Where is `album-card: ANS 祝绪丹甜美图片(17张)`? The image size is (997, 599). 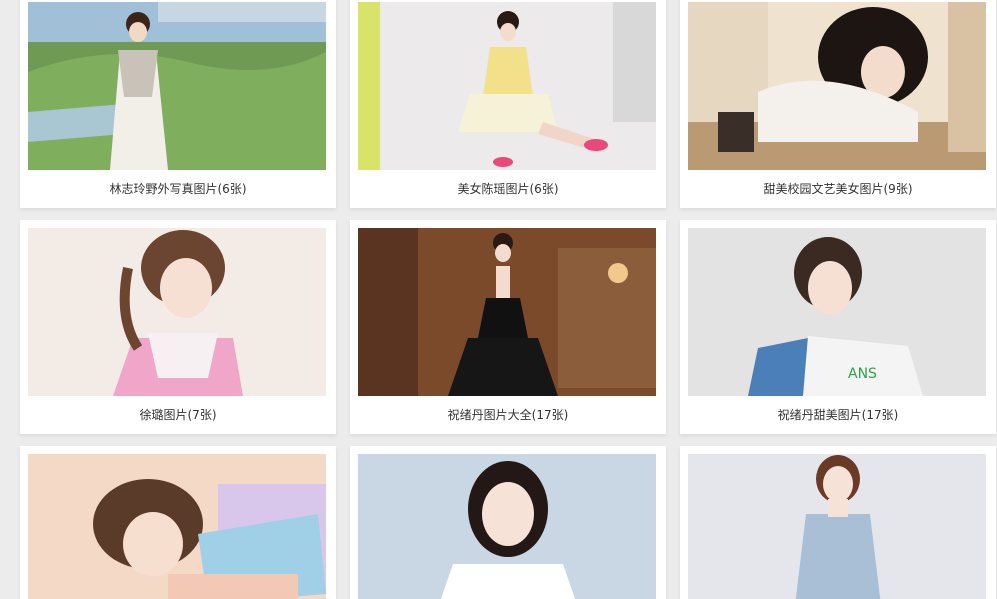
album-card: ANS 祝绪丹甜美图片(17张) is located at coordinates (838, 327).